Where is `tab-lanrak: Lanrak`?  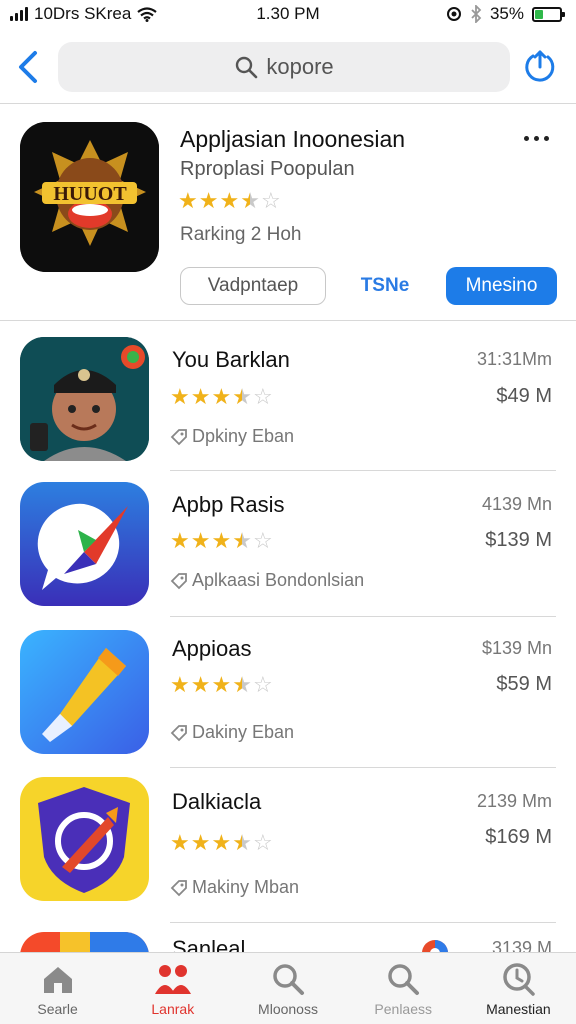
tab-lanrak: Lanrak is located at coordinates (172, 988).